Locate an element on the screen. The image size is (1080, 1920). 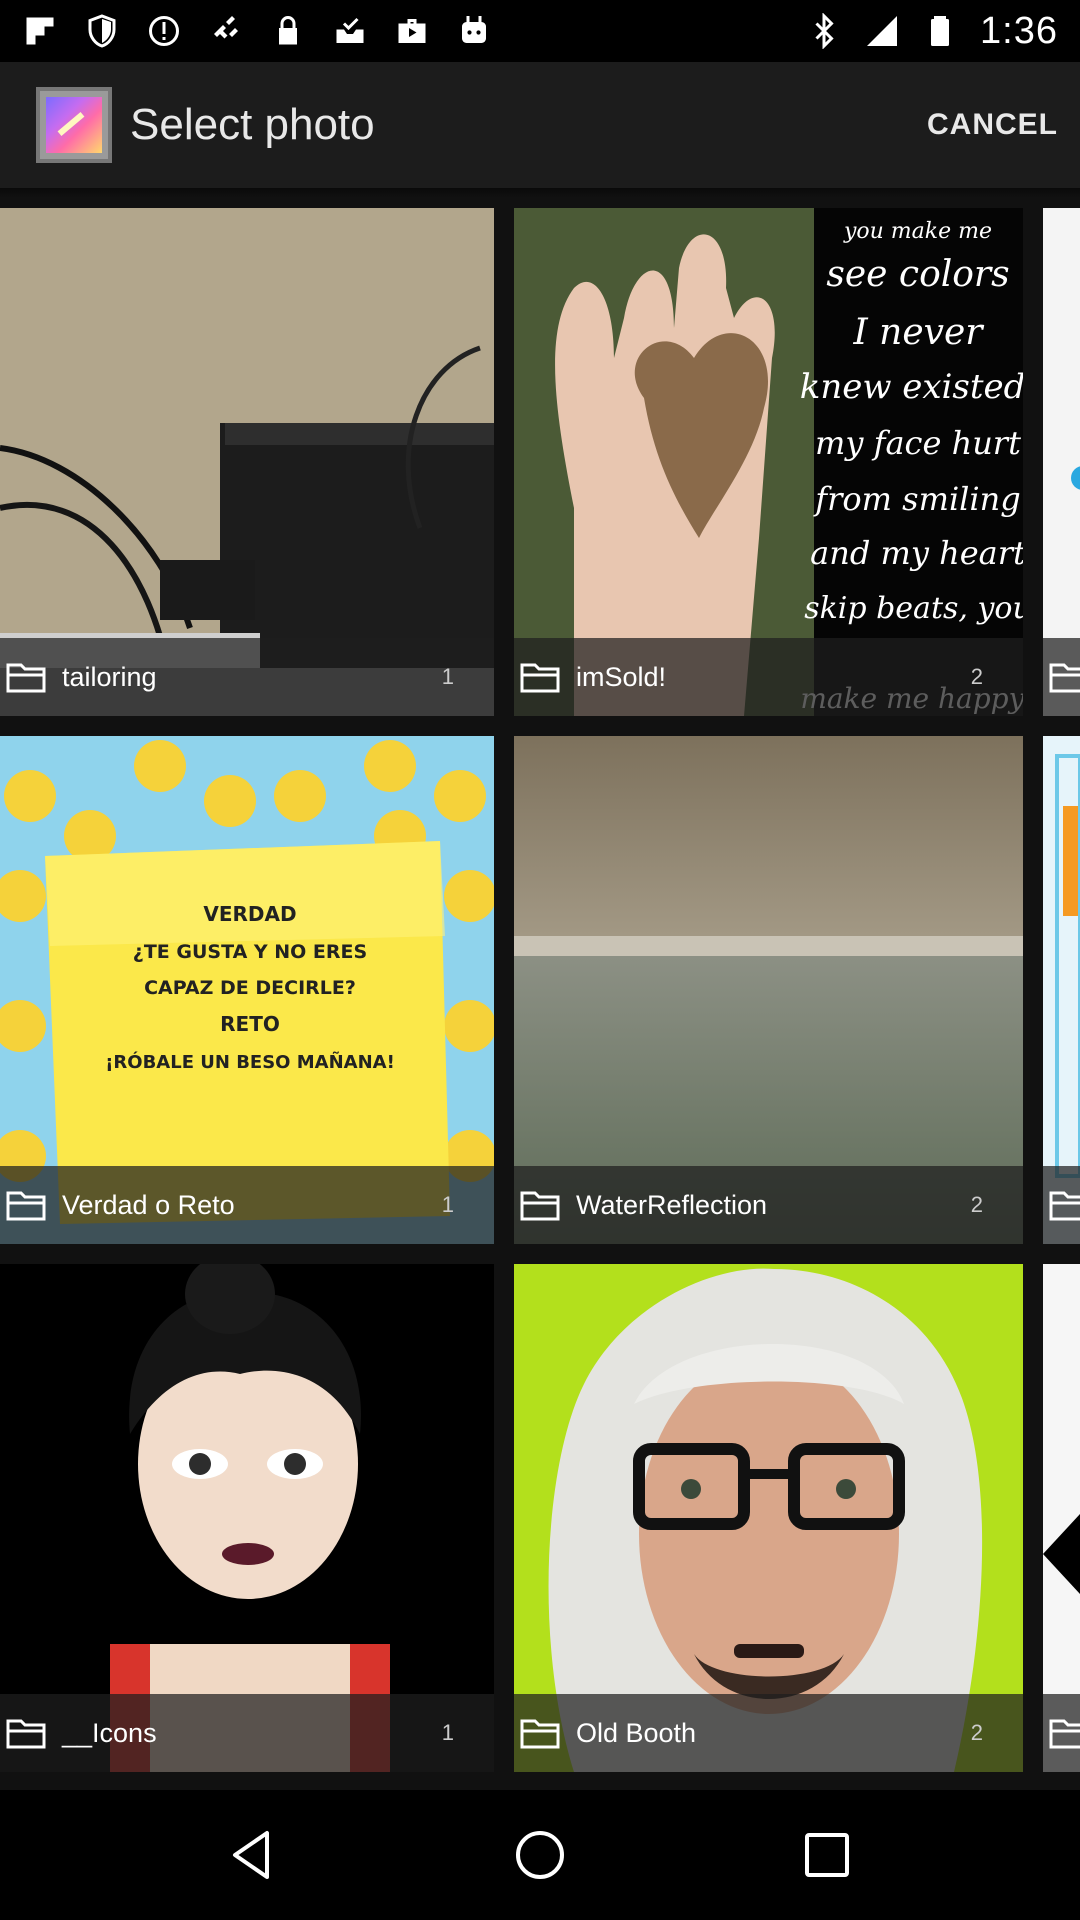
app-bar: Select photo CANCEL is located at coordinates (540, 125).